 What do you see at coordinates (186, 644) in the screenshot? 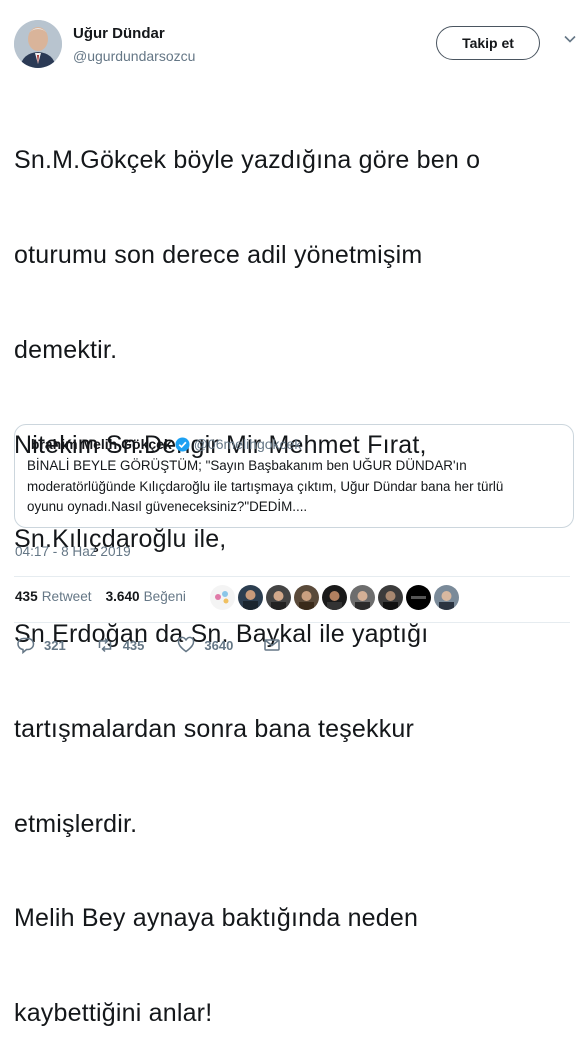
I see `heart-icon` at bounding box center [186, 644].